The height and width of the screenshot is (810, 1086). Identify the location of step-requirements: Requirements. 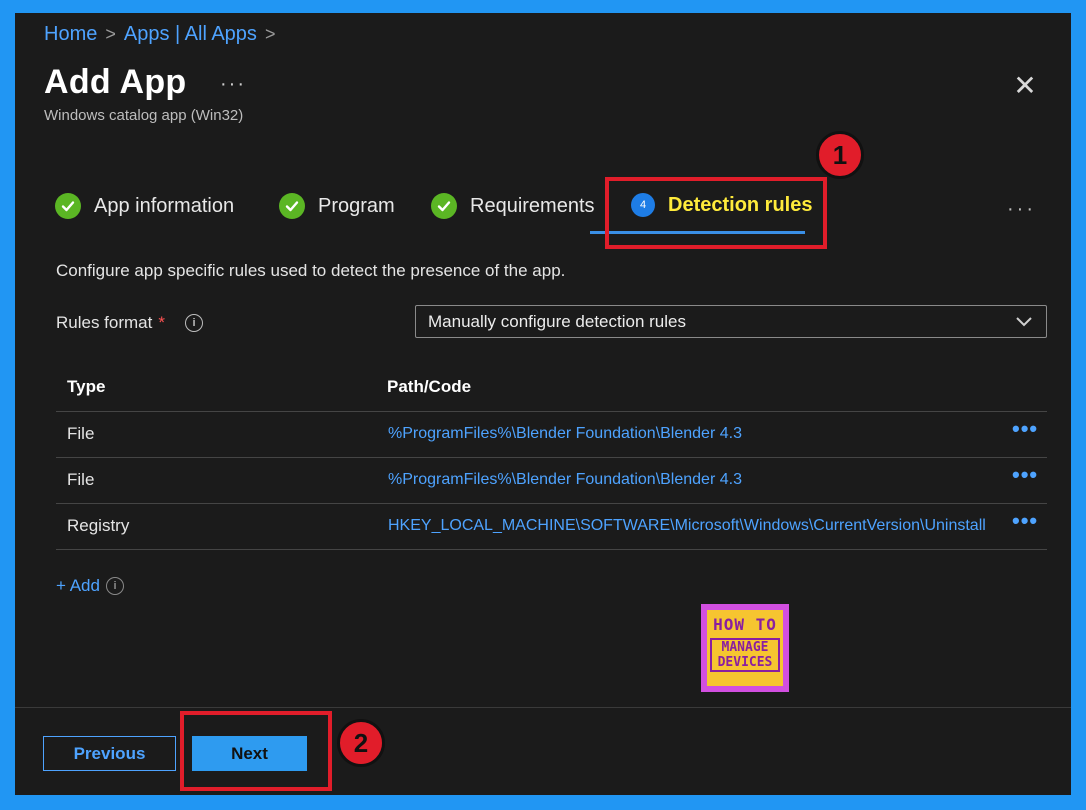
(513, 206).